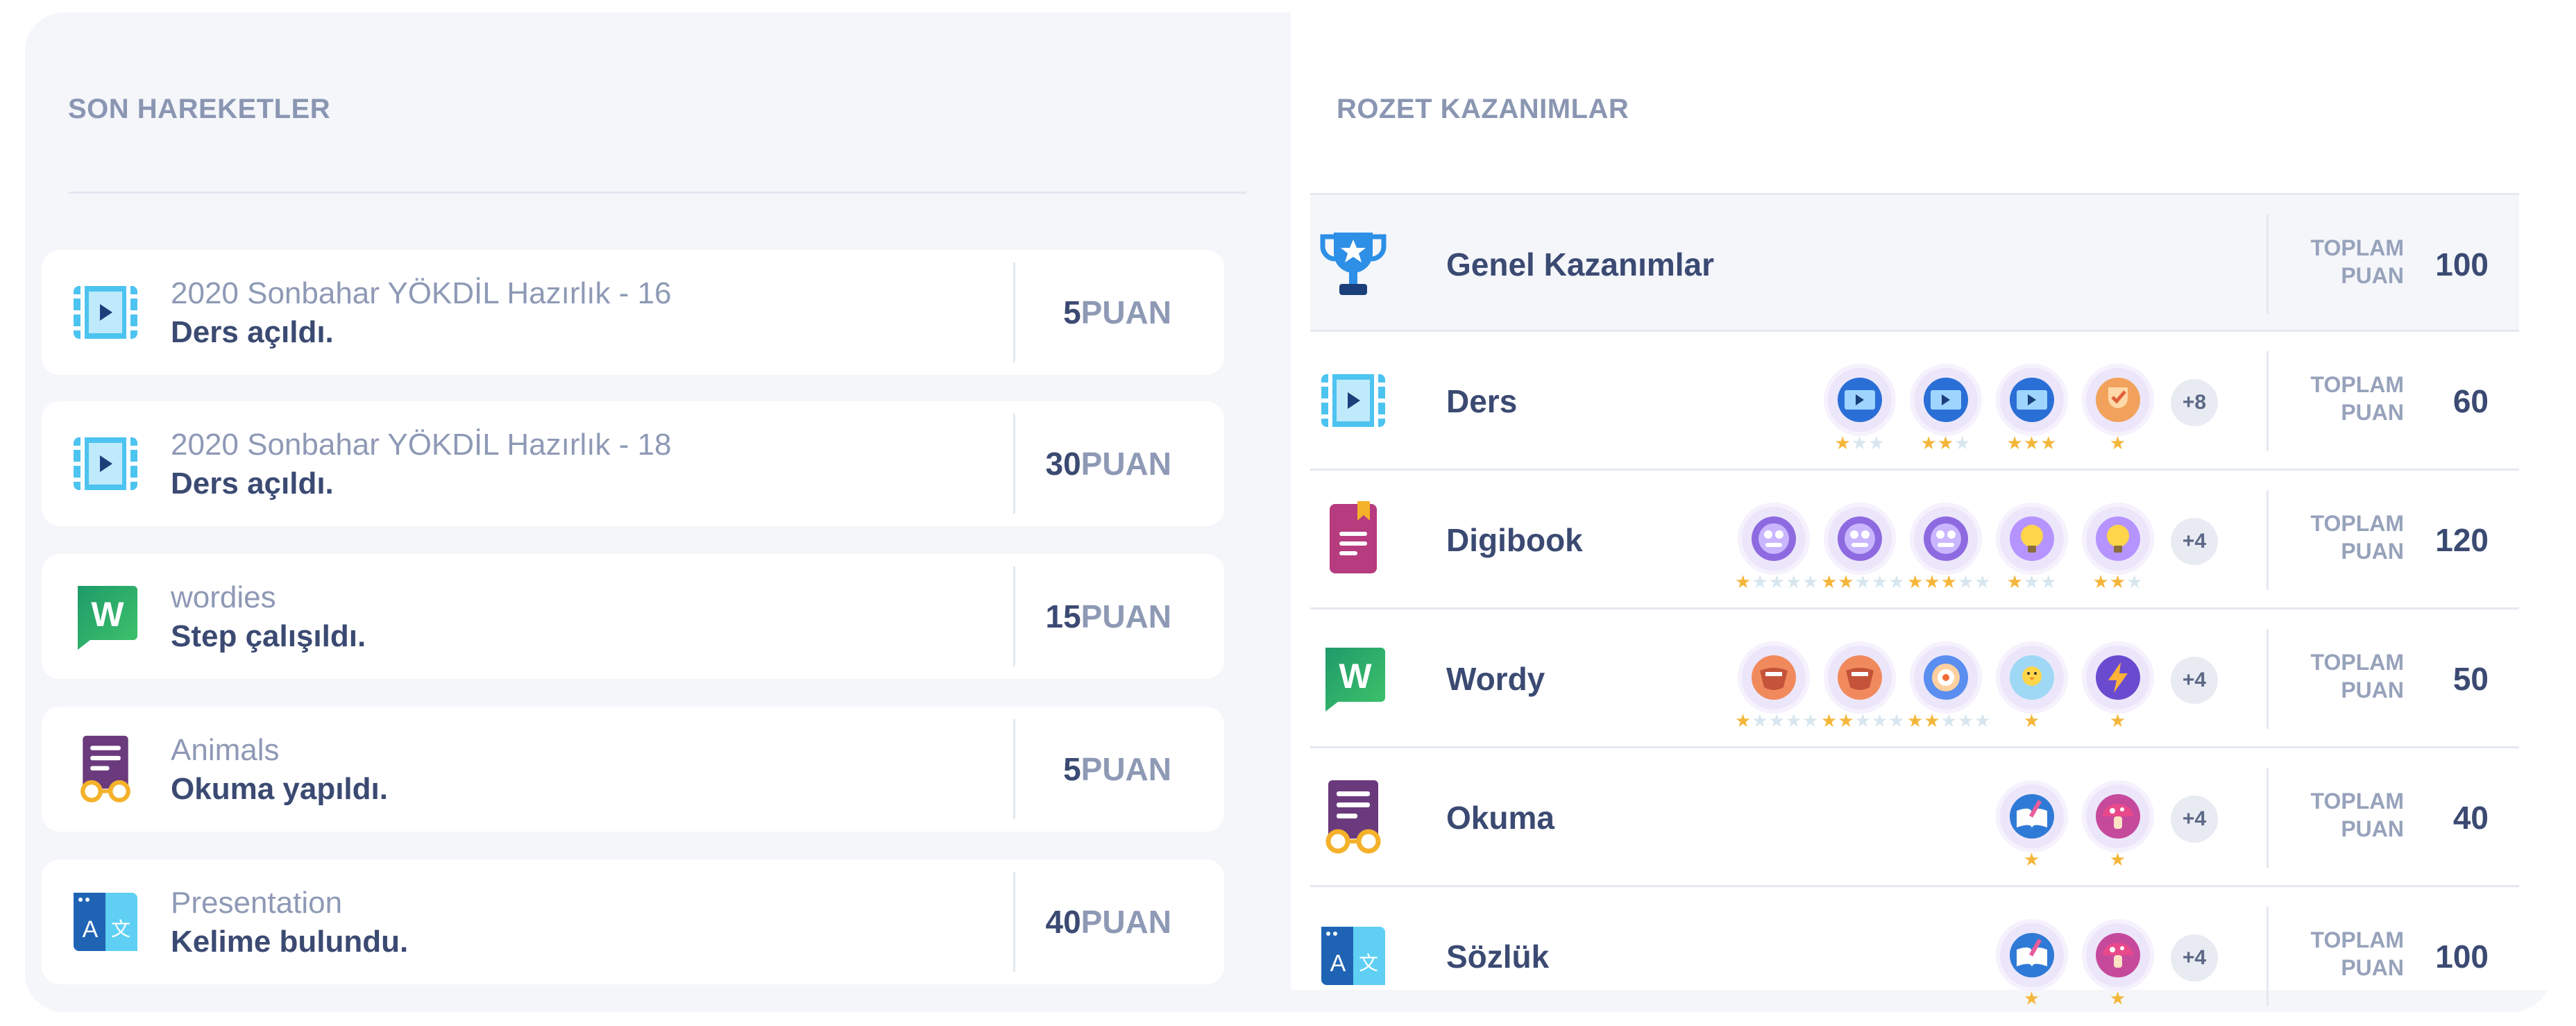 The image size is (2576, 1026). I want to click on badge-category-label: Genel Kazanımlar, so click(1581, 265).